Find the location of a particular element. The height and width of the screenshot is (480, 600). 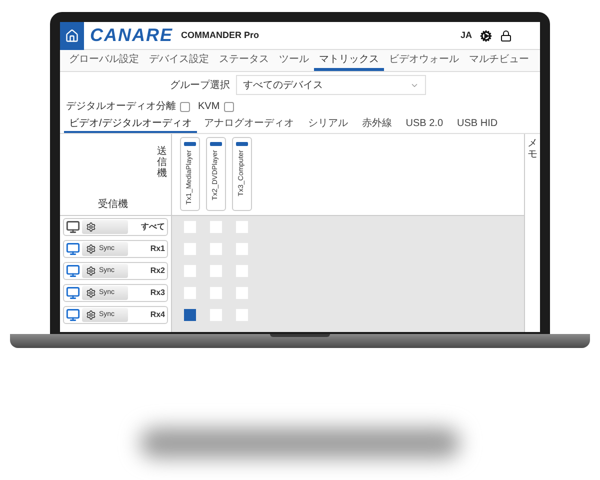

sub-tab: アナログオーディオ is located at coordinates (248, 124).